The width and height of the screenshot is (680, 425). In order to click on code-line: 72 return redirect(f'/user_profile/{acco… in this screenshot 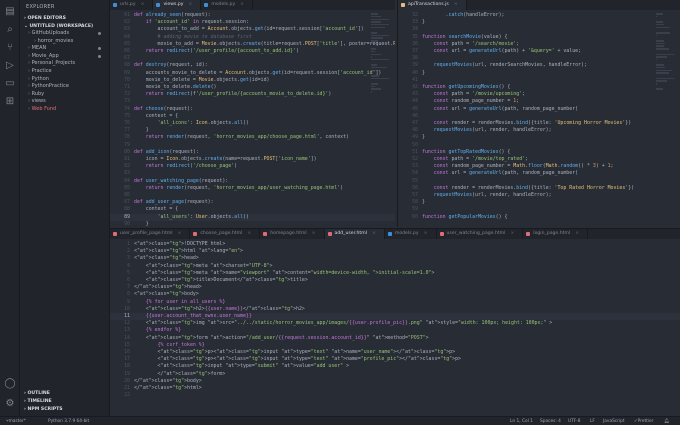, I will do `click(252, 94)`.